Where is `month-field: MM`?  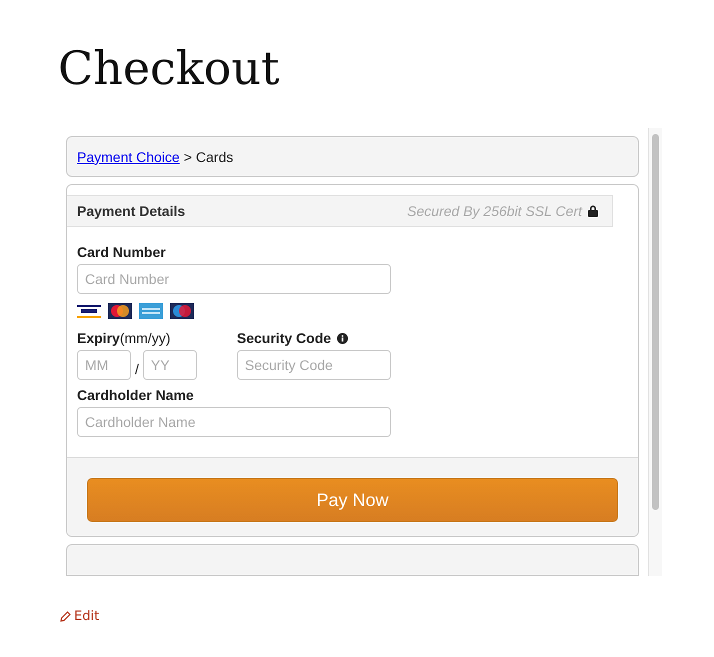 month-field: MM is located at coordinates (104, 365).